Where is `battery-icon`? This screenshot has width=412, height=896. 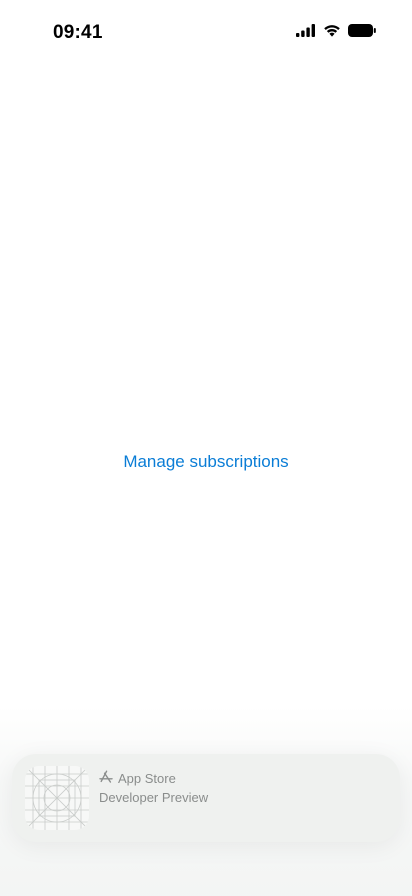 battery-icon is located at coordinates (362, 30).